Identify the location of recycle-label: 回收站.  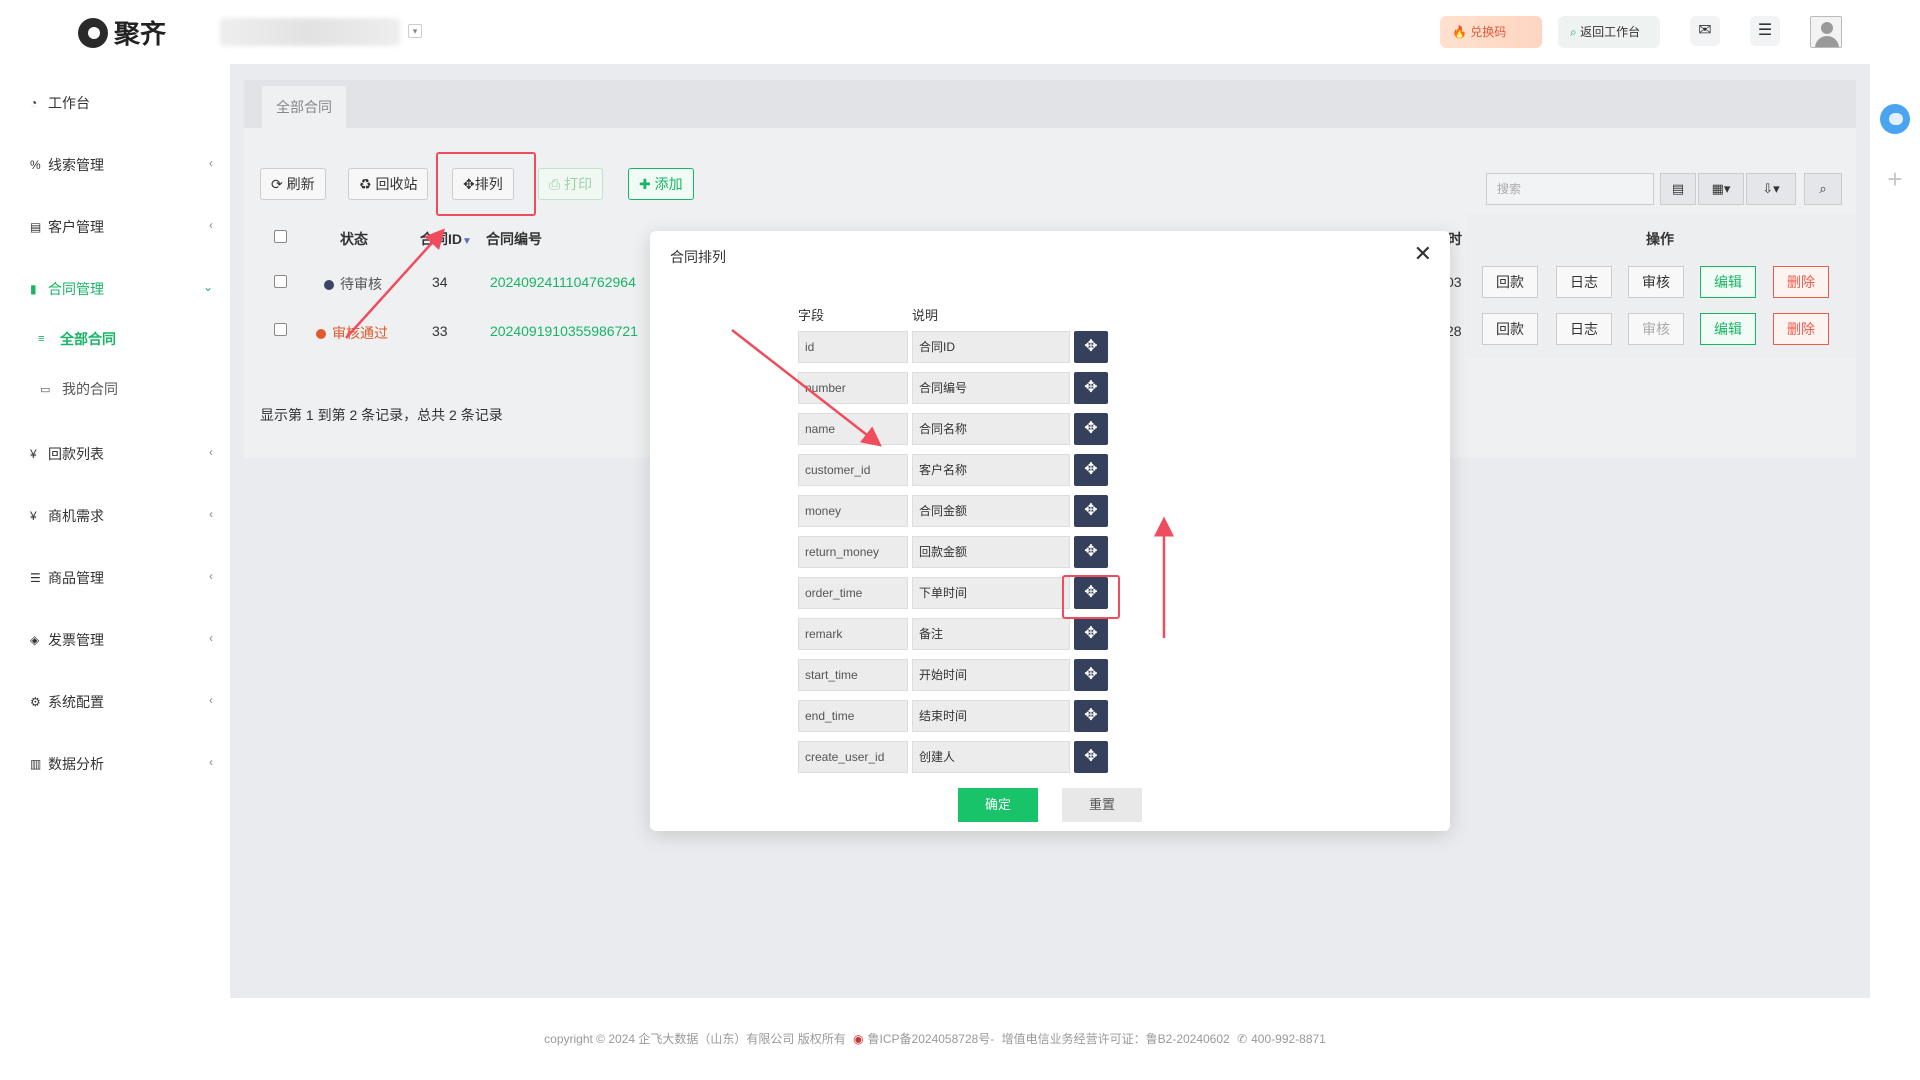
(396, 184).